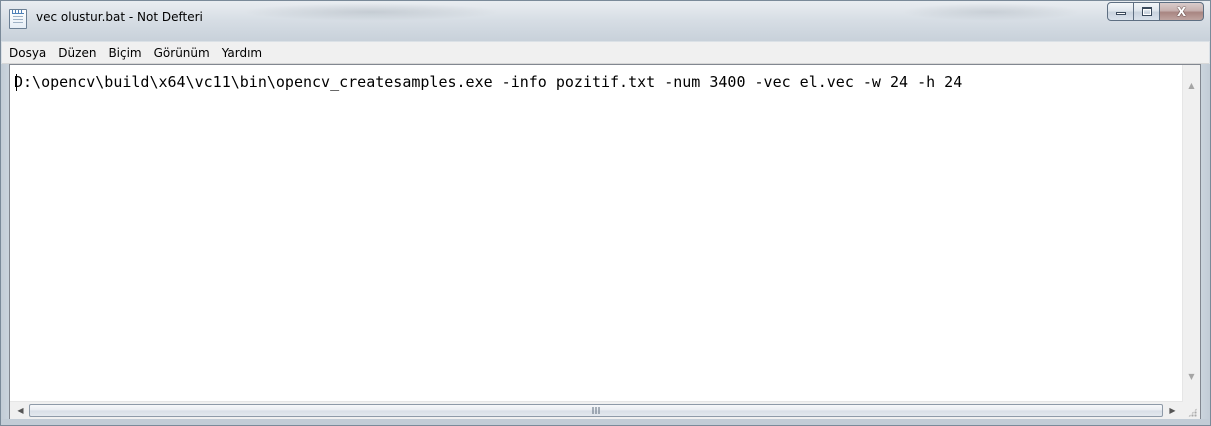 The image size is (1211, 426). What do you see at coordinates (5, 242) in the screenshot?
I see `window-frame-left` at bounding box center [5, 242].